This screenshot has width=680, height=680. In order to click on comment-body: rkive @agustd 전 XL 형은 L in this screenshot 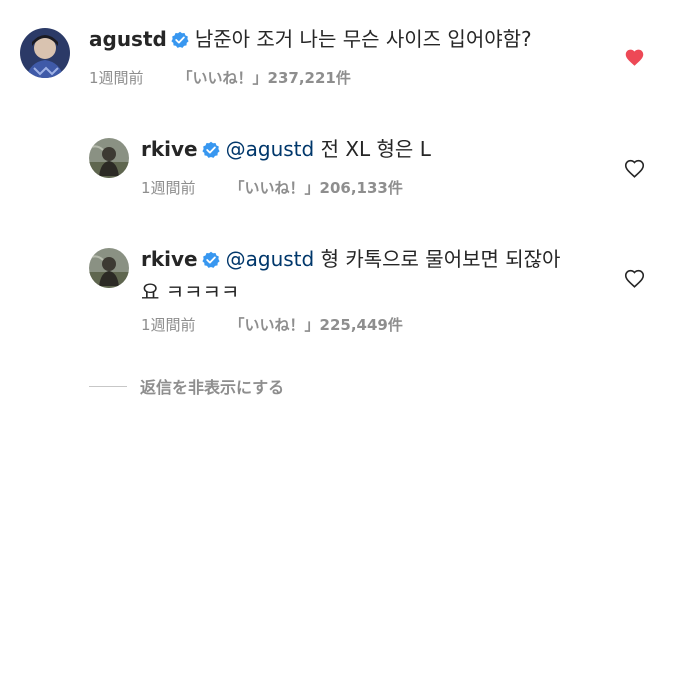, I will do `click(286, 150)`.